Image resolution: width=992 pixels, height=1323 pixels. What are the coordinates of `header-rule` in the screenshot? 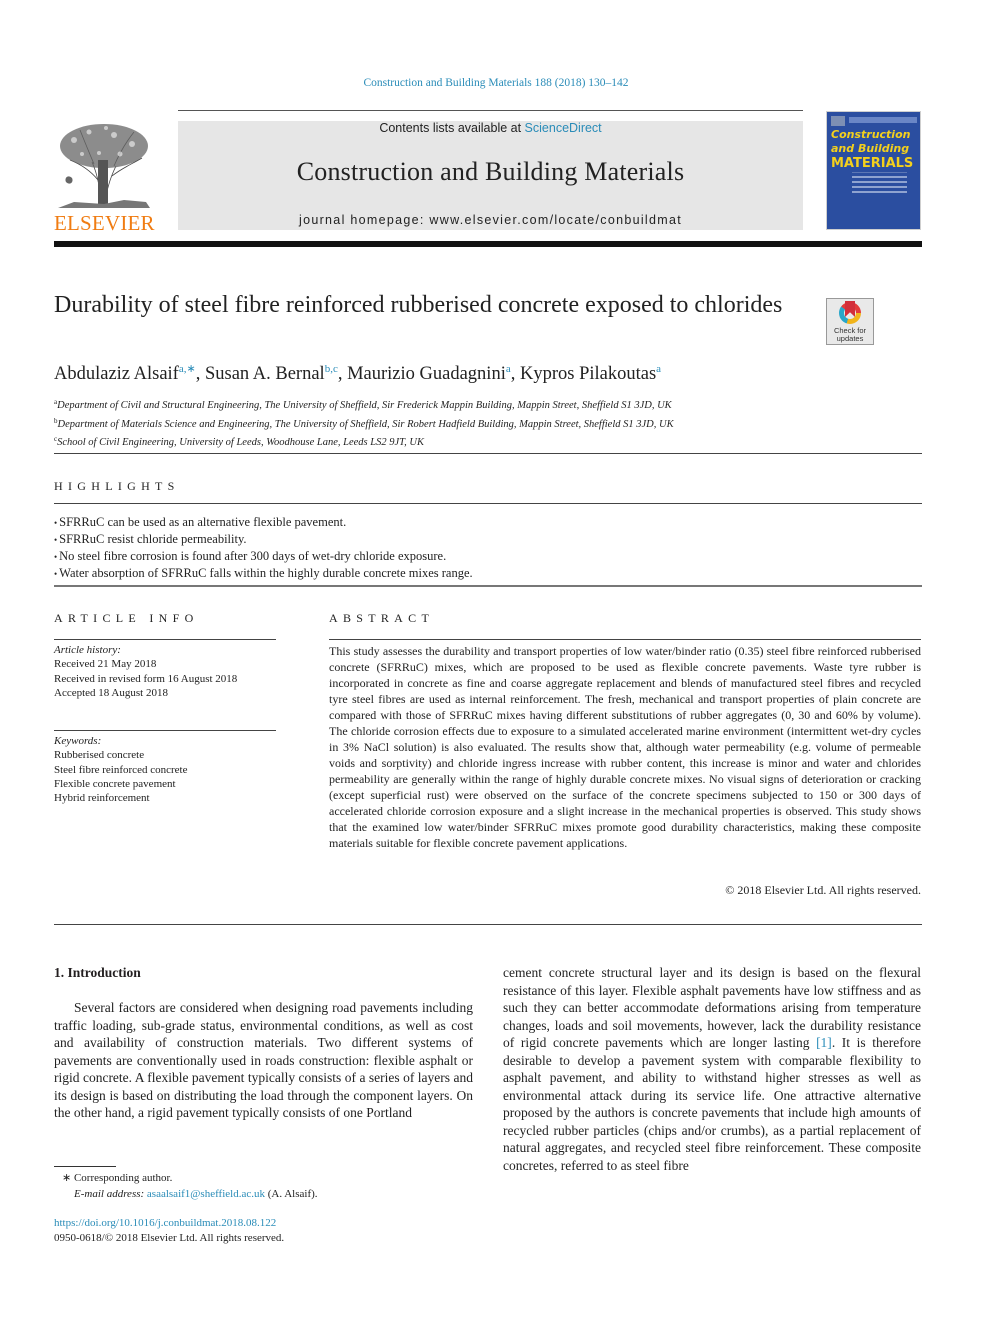 It's located at (490, 110).